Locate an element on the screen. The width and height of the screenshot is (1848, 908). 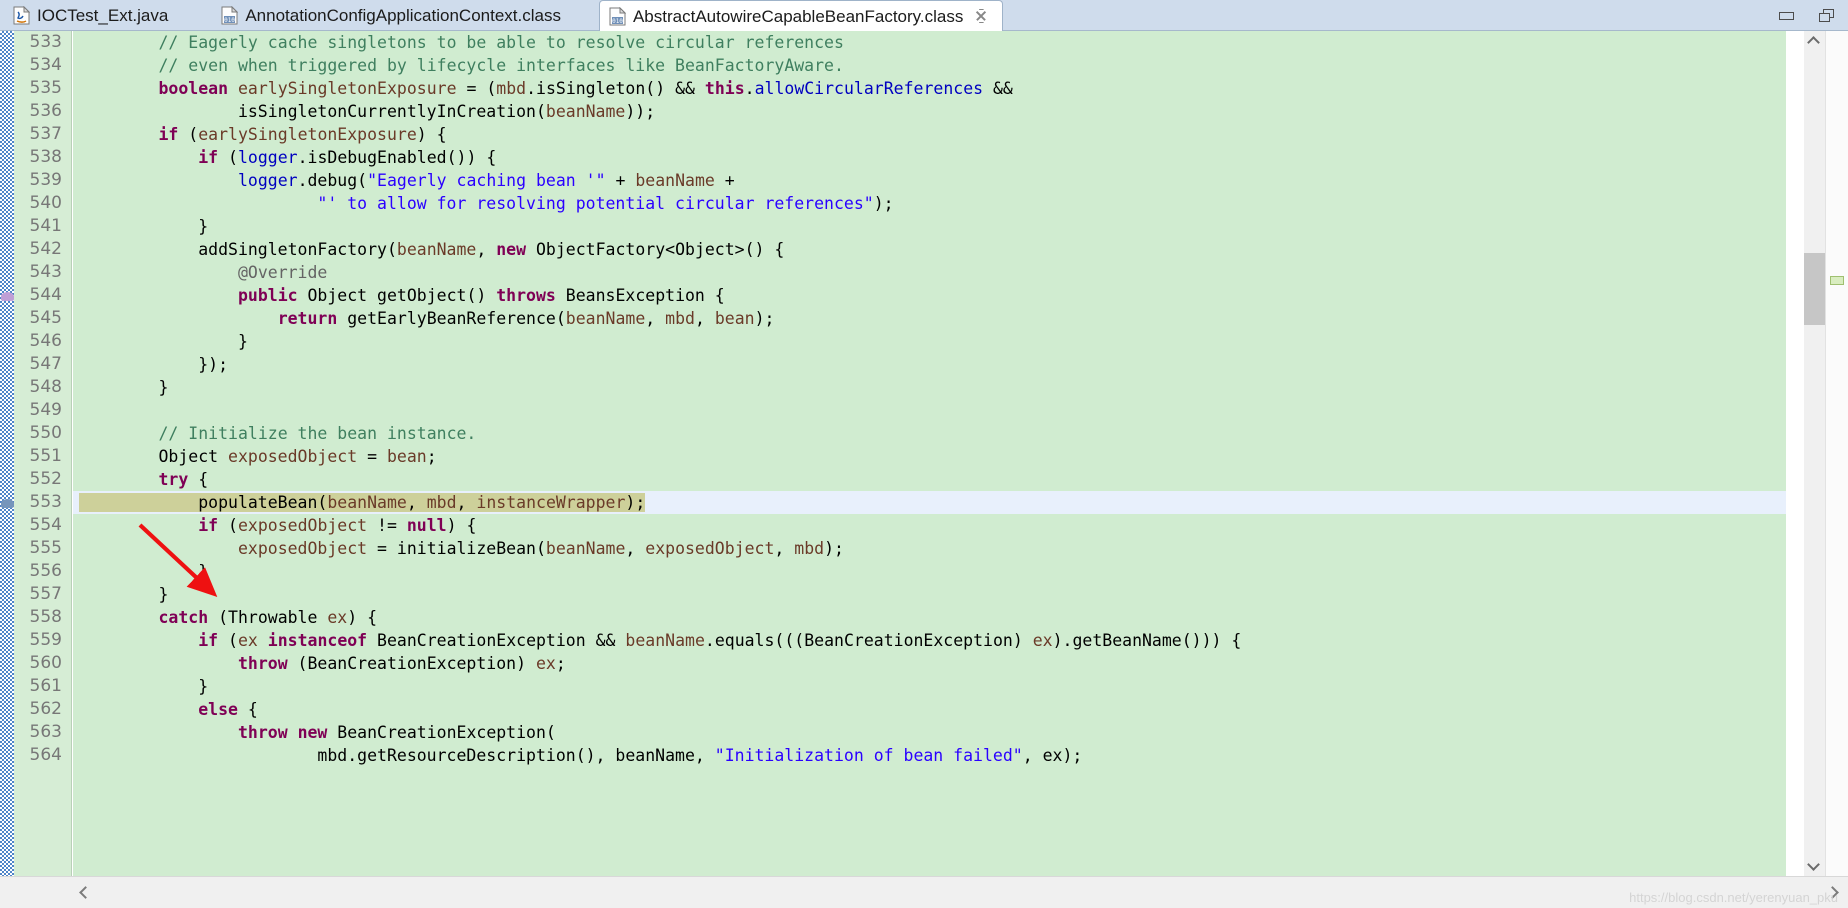
annotation-marker-folding is located at coordinates (7, 503).